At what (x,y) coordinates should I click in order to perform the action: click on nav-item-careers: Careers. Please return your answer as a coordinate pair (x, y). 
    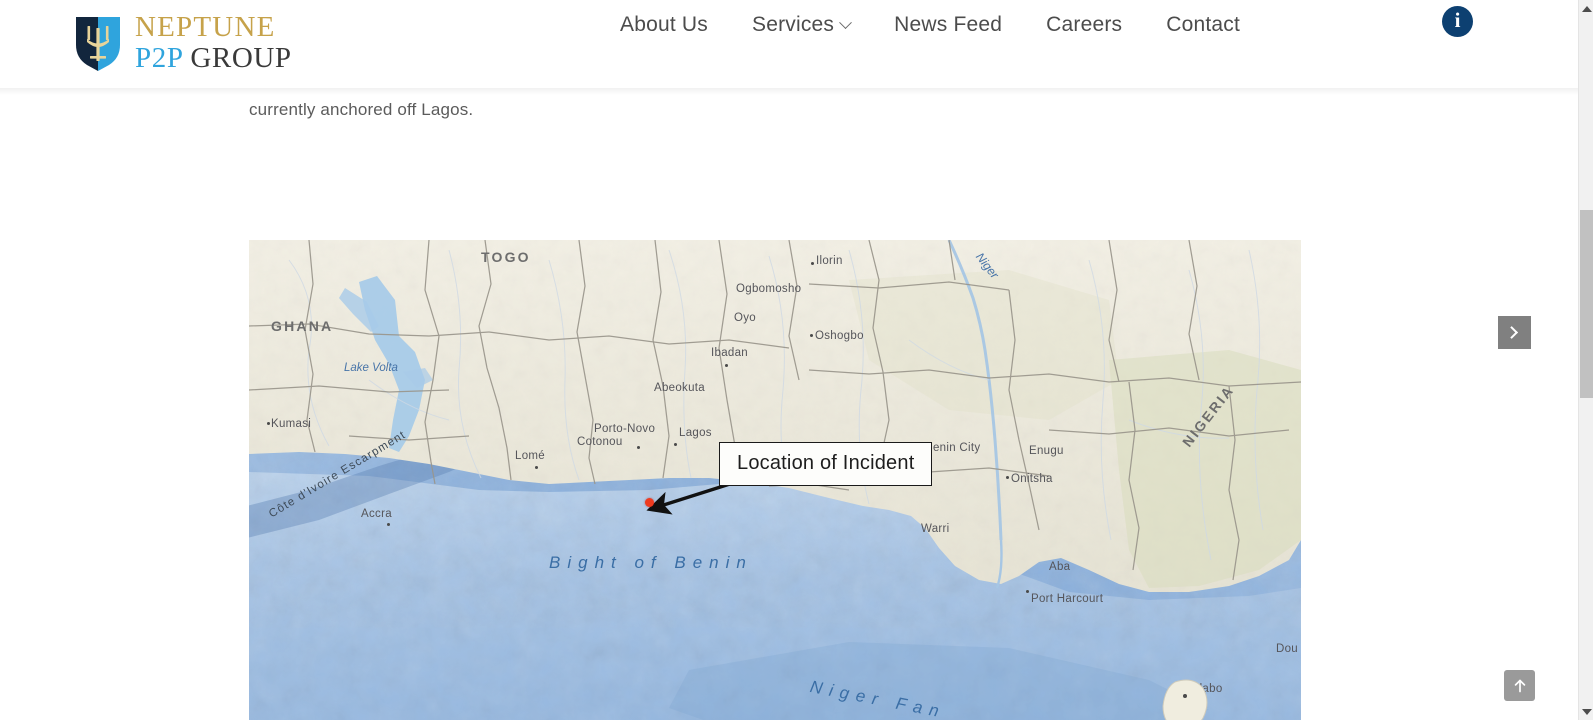
    Looking at the image, I should click on (1084, 25).